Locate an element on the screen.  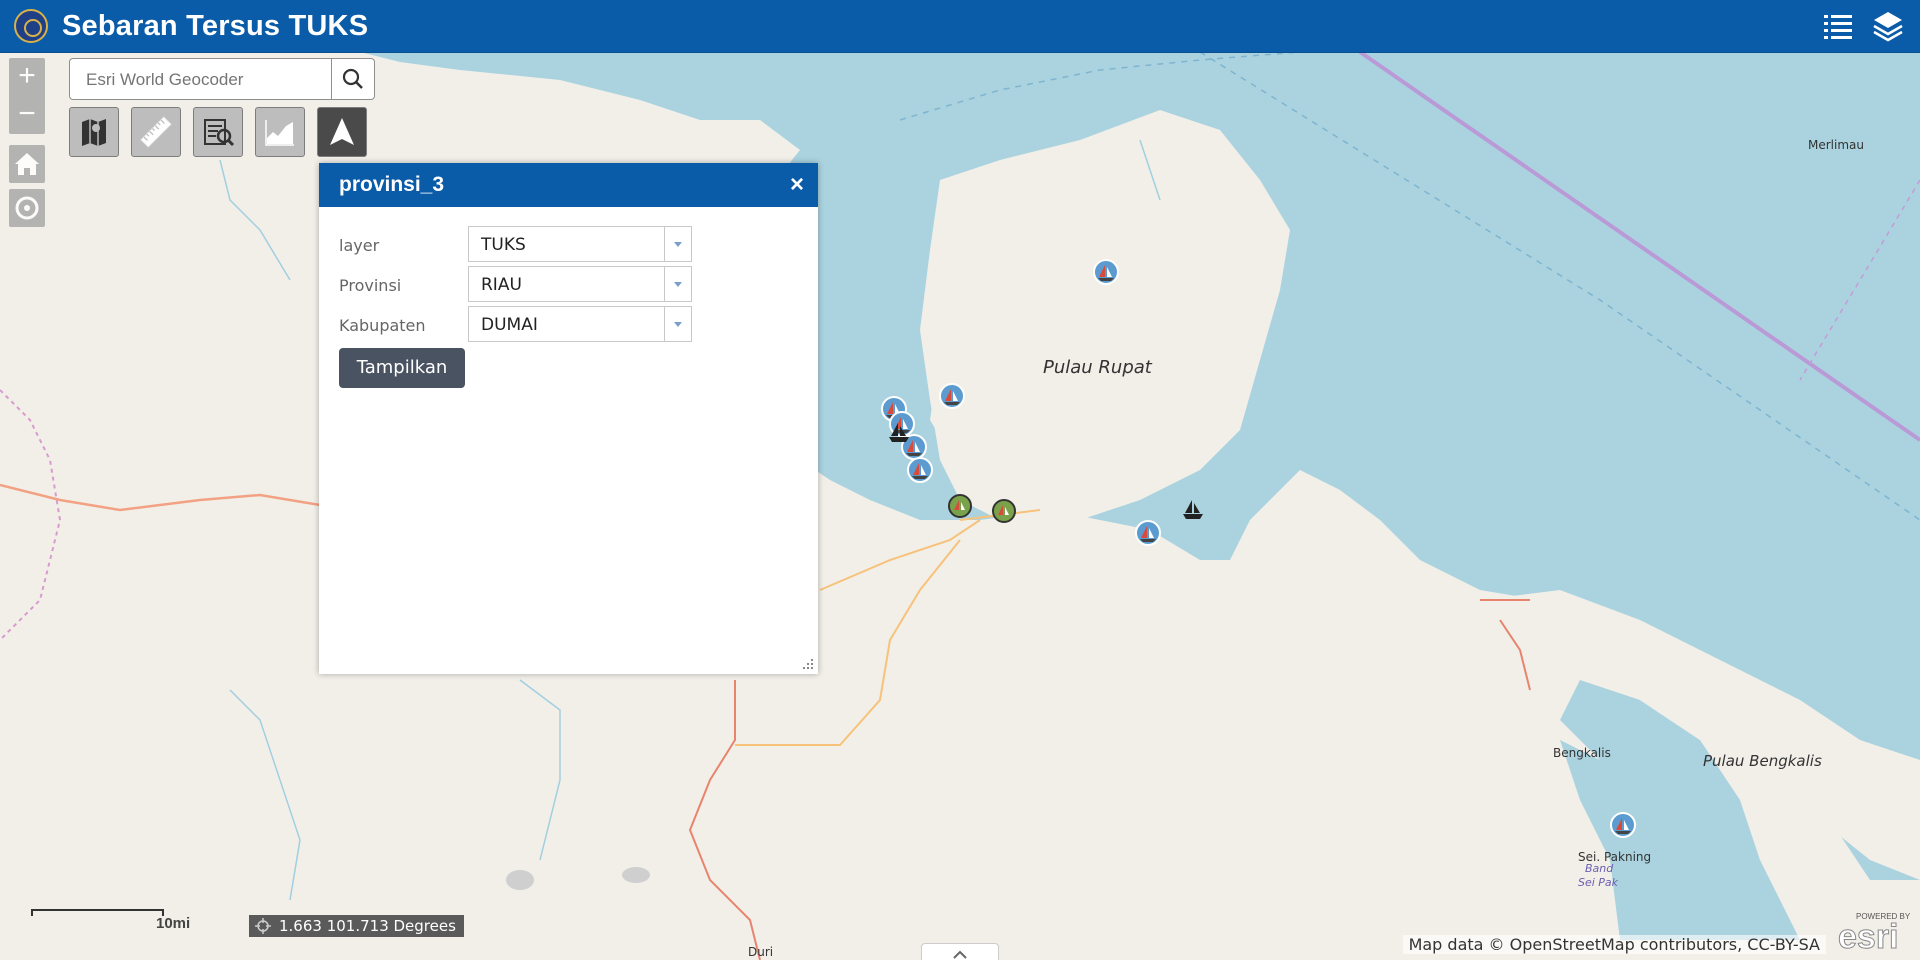
map-icon is located at coordinates (94, 132).